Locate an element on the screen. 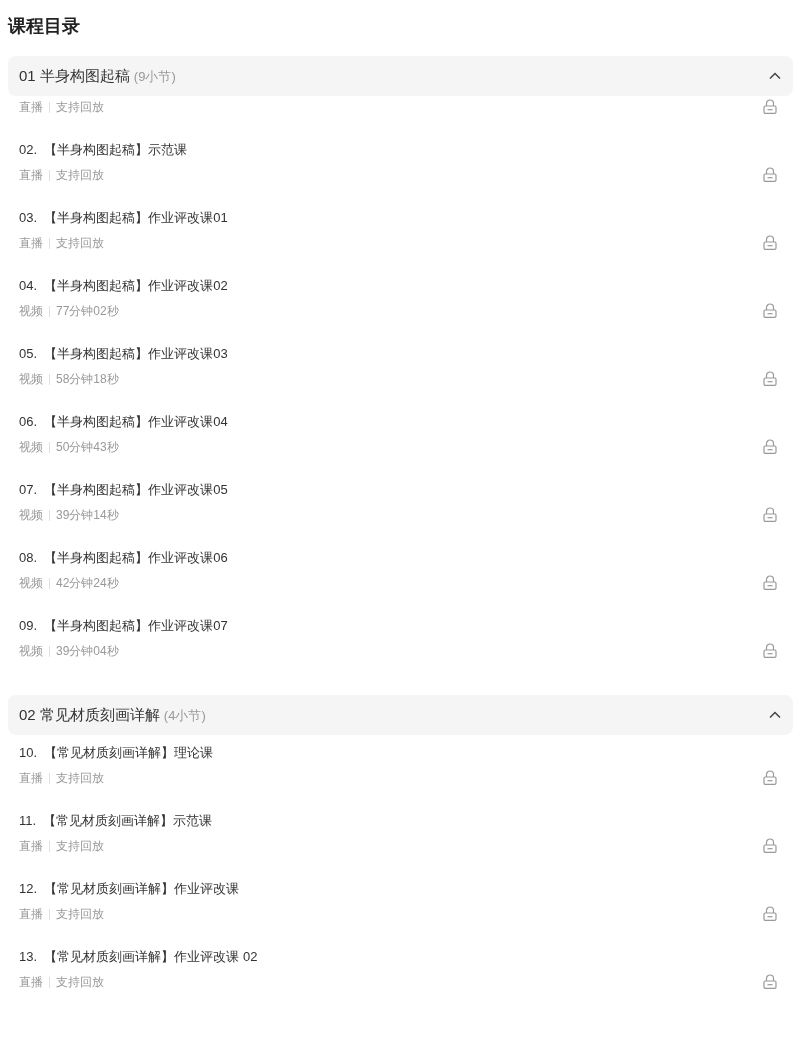 This screenshot has height=1042, width=796. lesson-title: 06. 【半身构图起稿】作业评改课04 is located at coordinates (123, 422).